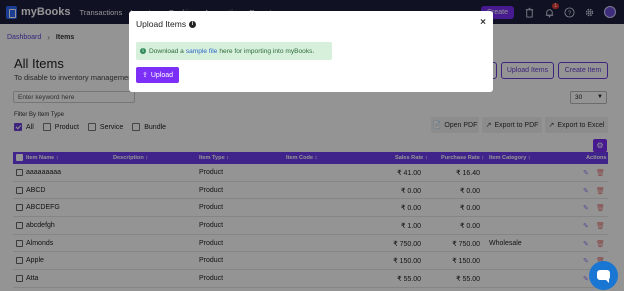 This screenshot has width=624, height=291. Describe the element at coordinates (161, 24) in the screenshot. I see `modal-title-text: Upload Items` at that location.